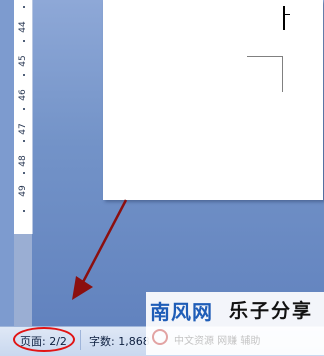 The width and height of the screenshot is (324, 356). Describe the element at coordinates (160, 337) in the screenshot. I see `watermark-logo-icon` at that location.